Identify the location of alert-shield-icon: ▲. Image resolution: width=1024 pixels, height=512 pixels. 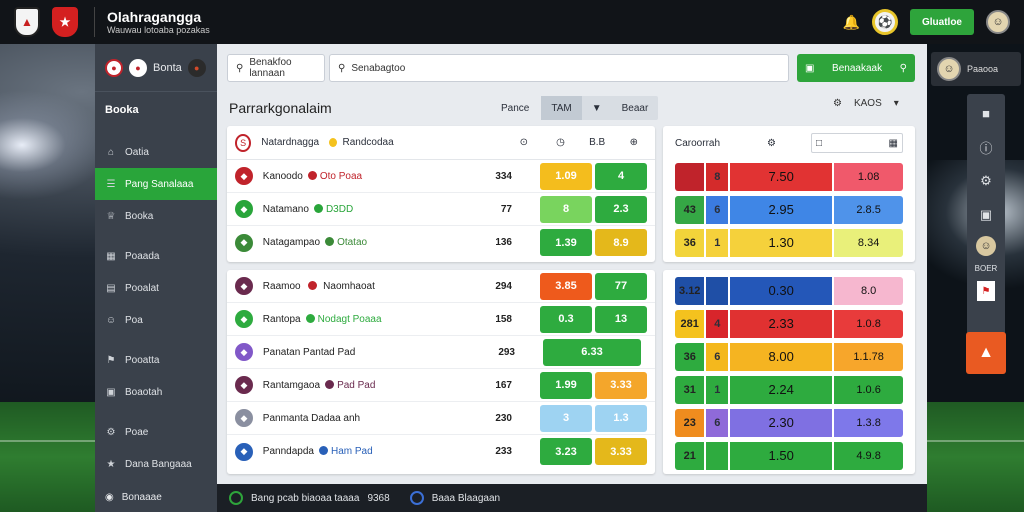
(986, 353).